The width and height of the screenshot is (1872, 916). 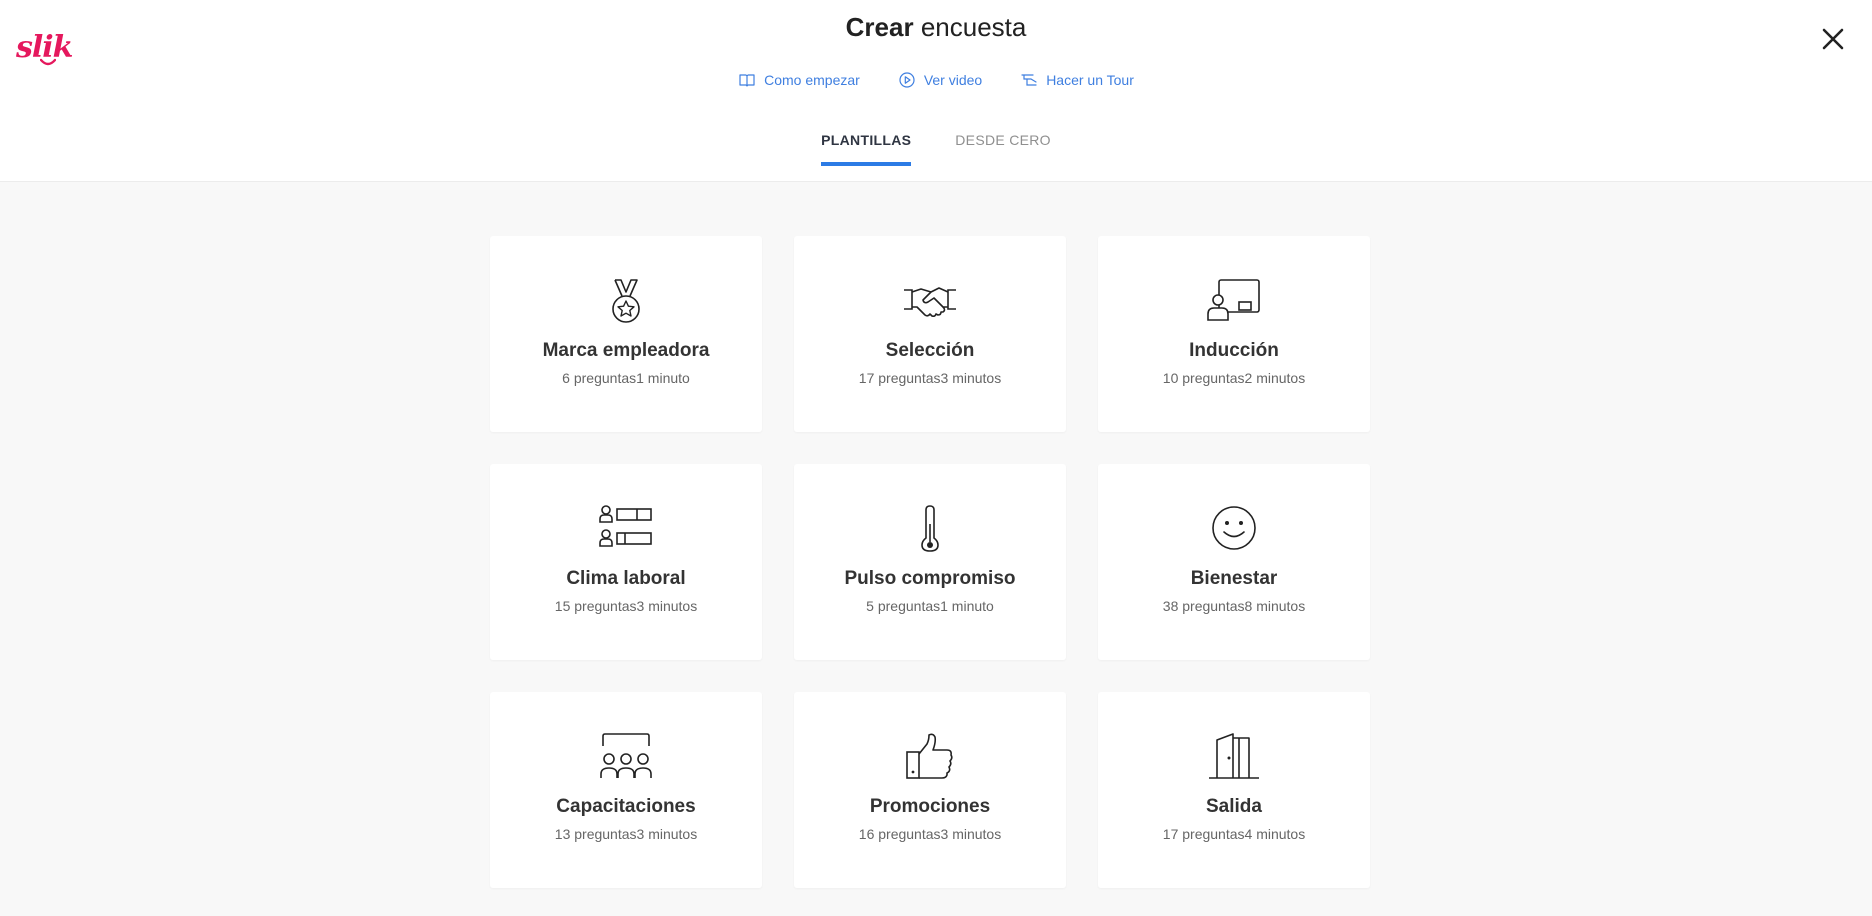 What do you see at coordinates (1234, 790) in the screenshot?
I see `template-card-salida: Salida 17 preguntas4 minutos` at bounding box center [1234, 790].